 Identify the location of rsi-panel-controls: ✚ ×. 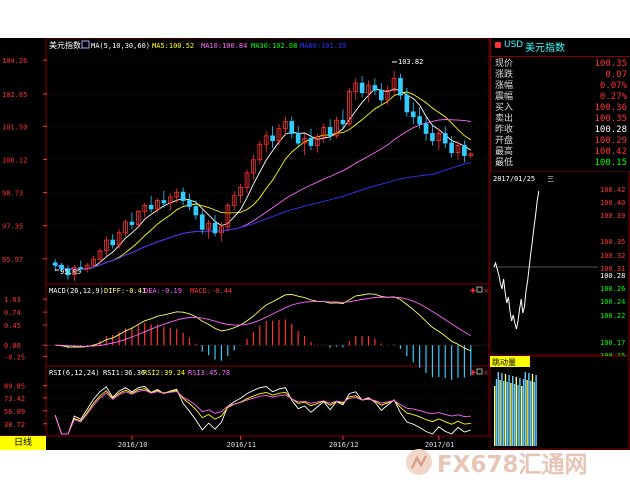
(479, 372).